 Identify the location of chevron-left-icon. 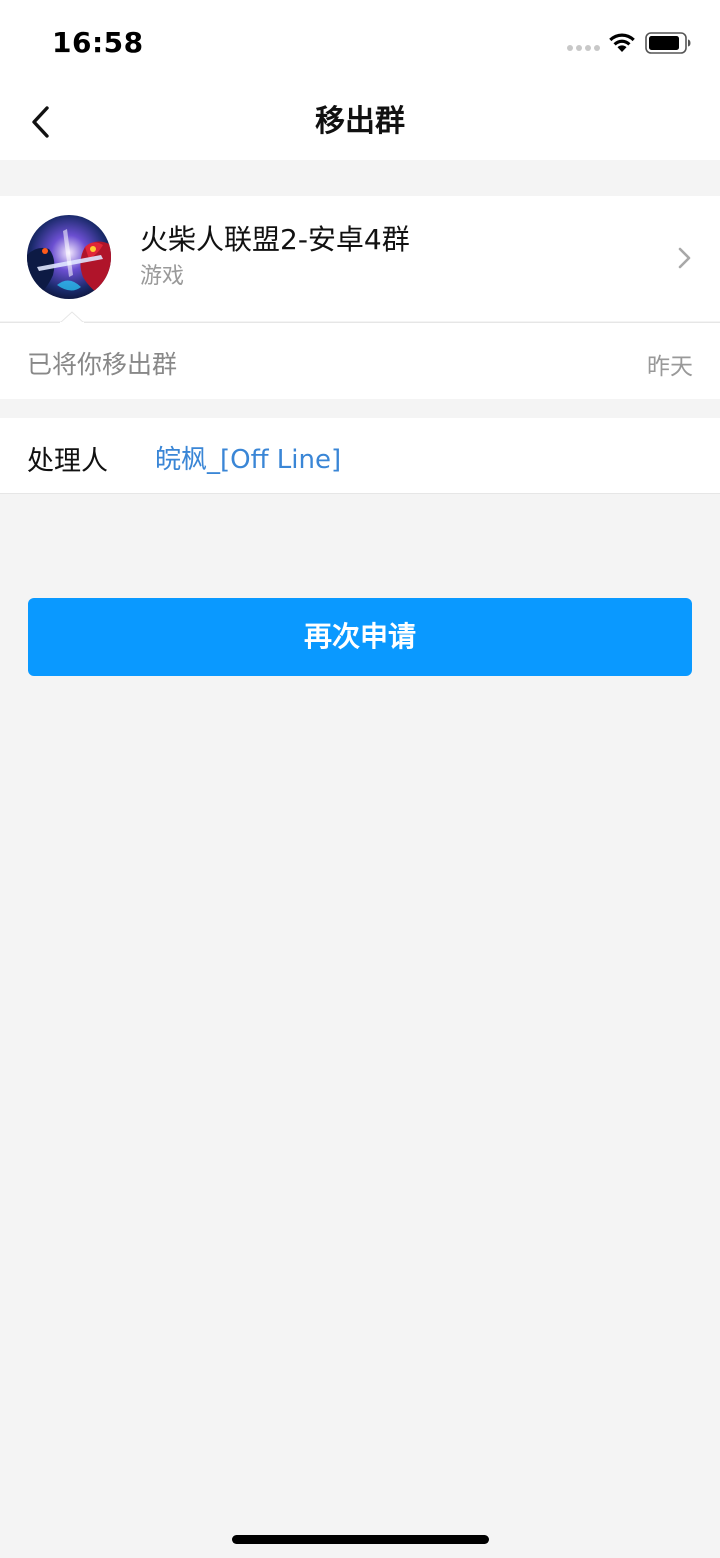
(40, 122).